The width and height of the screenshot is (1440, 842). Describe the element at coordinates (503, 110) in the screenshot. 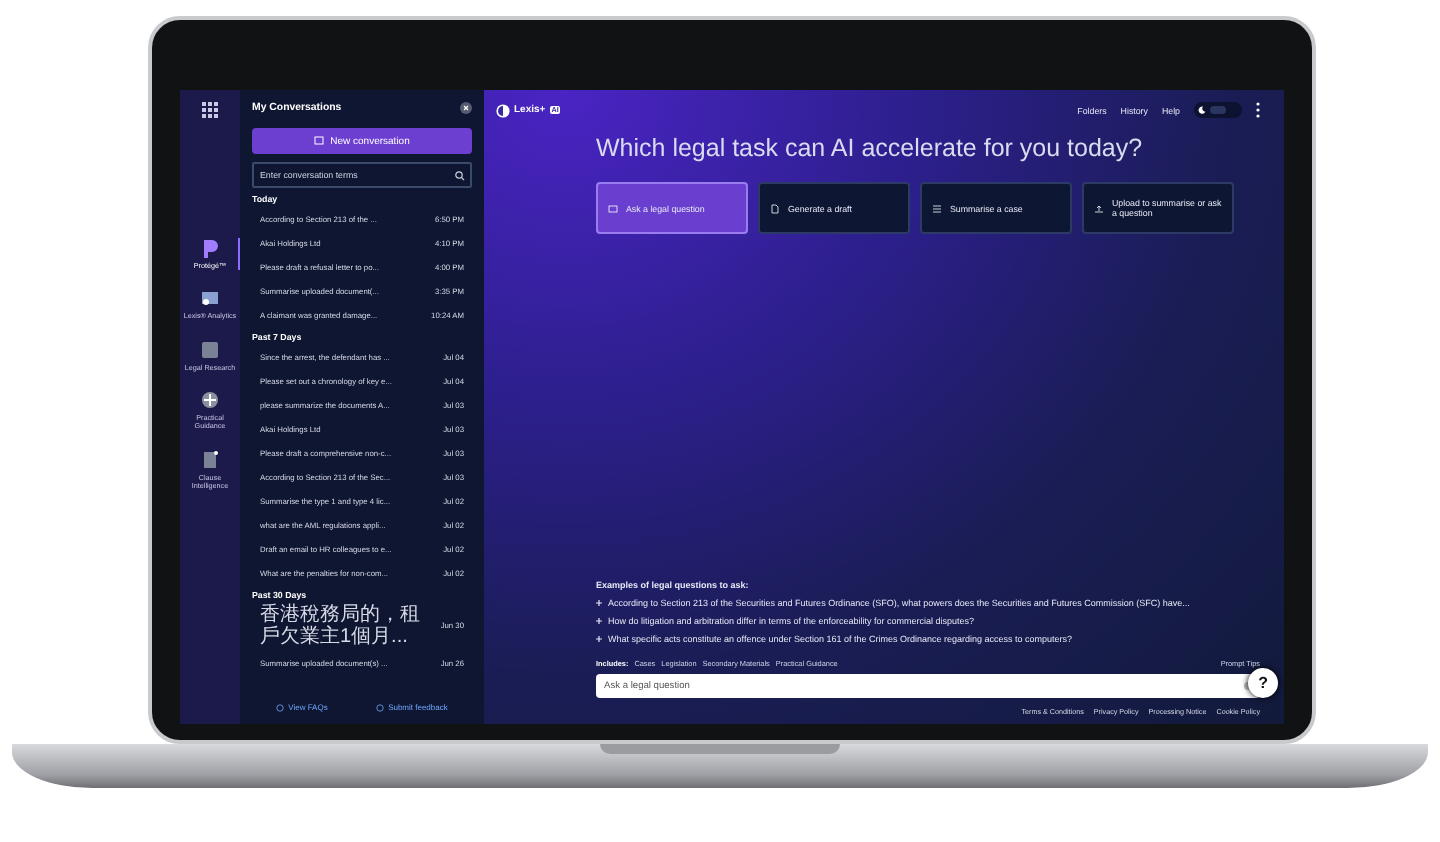

I see `logo-icon` at that location.